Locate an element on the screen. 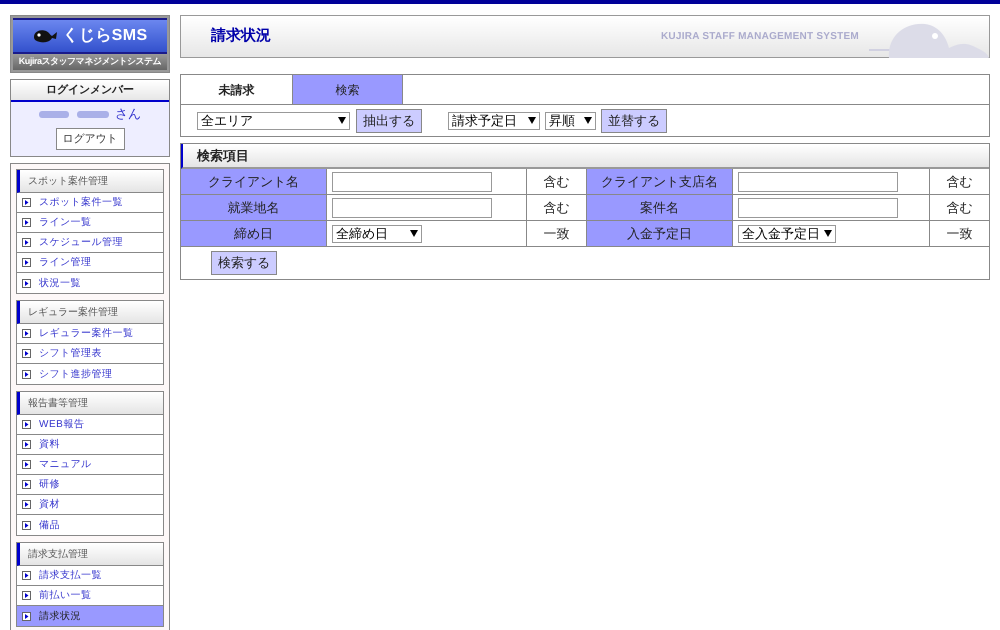  field-label: クライアント名 is located at coordinates (254, 182).